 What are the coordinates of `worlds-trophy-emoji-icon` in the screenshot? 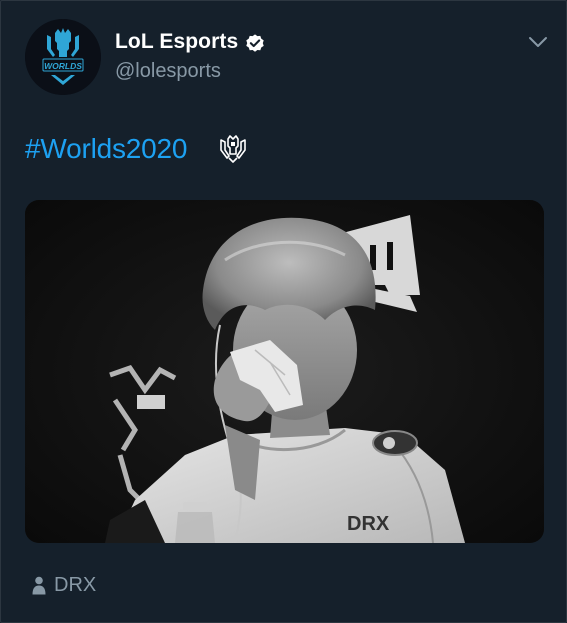 It's located at (233, 149).